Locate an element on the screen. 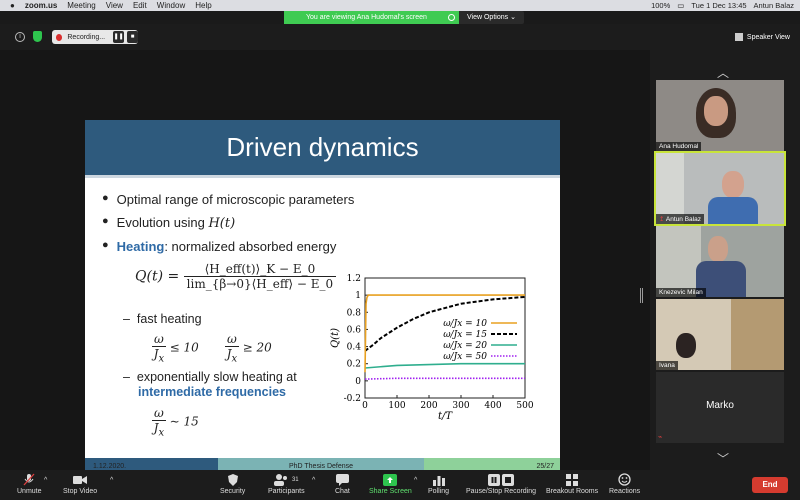 The width and height of the screenshot is (800, 500). x-tick-label: 400 is located at coordinates (492, 406).